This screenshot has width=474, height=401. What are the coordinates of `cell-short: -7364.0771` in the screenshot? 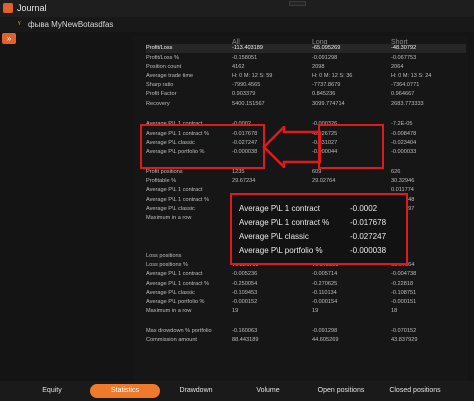 It's located at (405, 85).